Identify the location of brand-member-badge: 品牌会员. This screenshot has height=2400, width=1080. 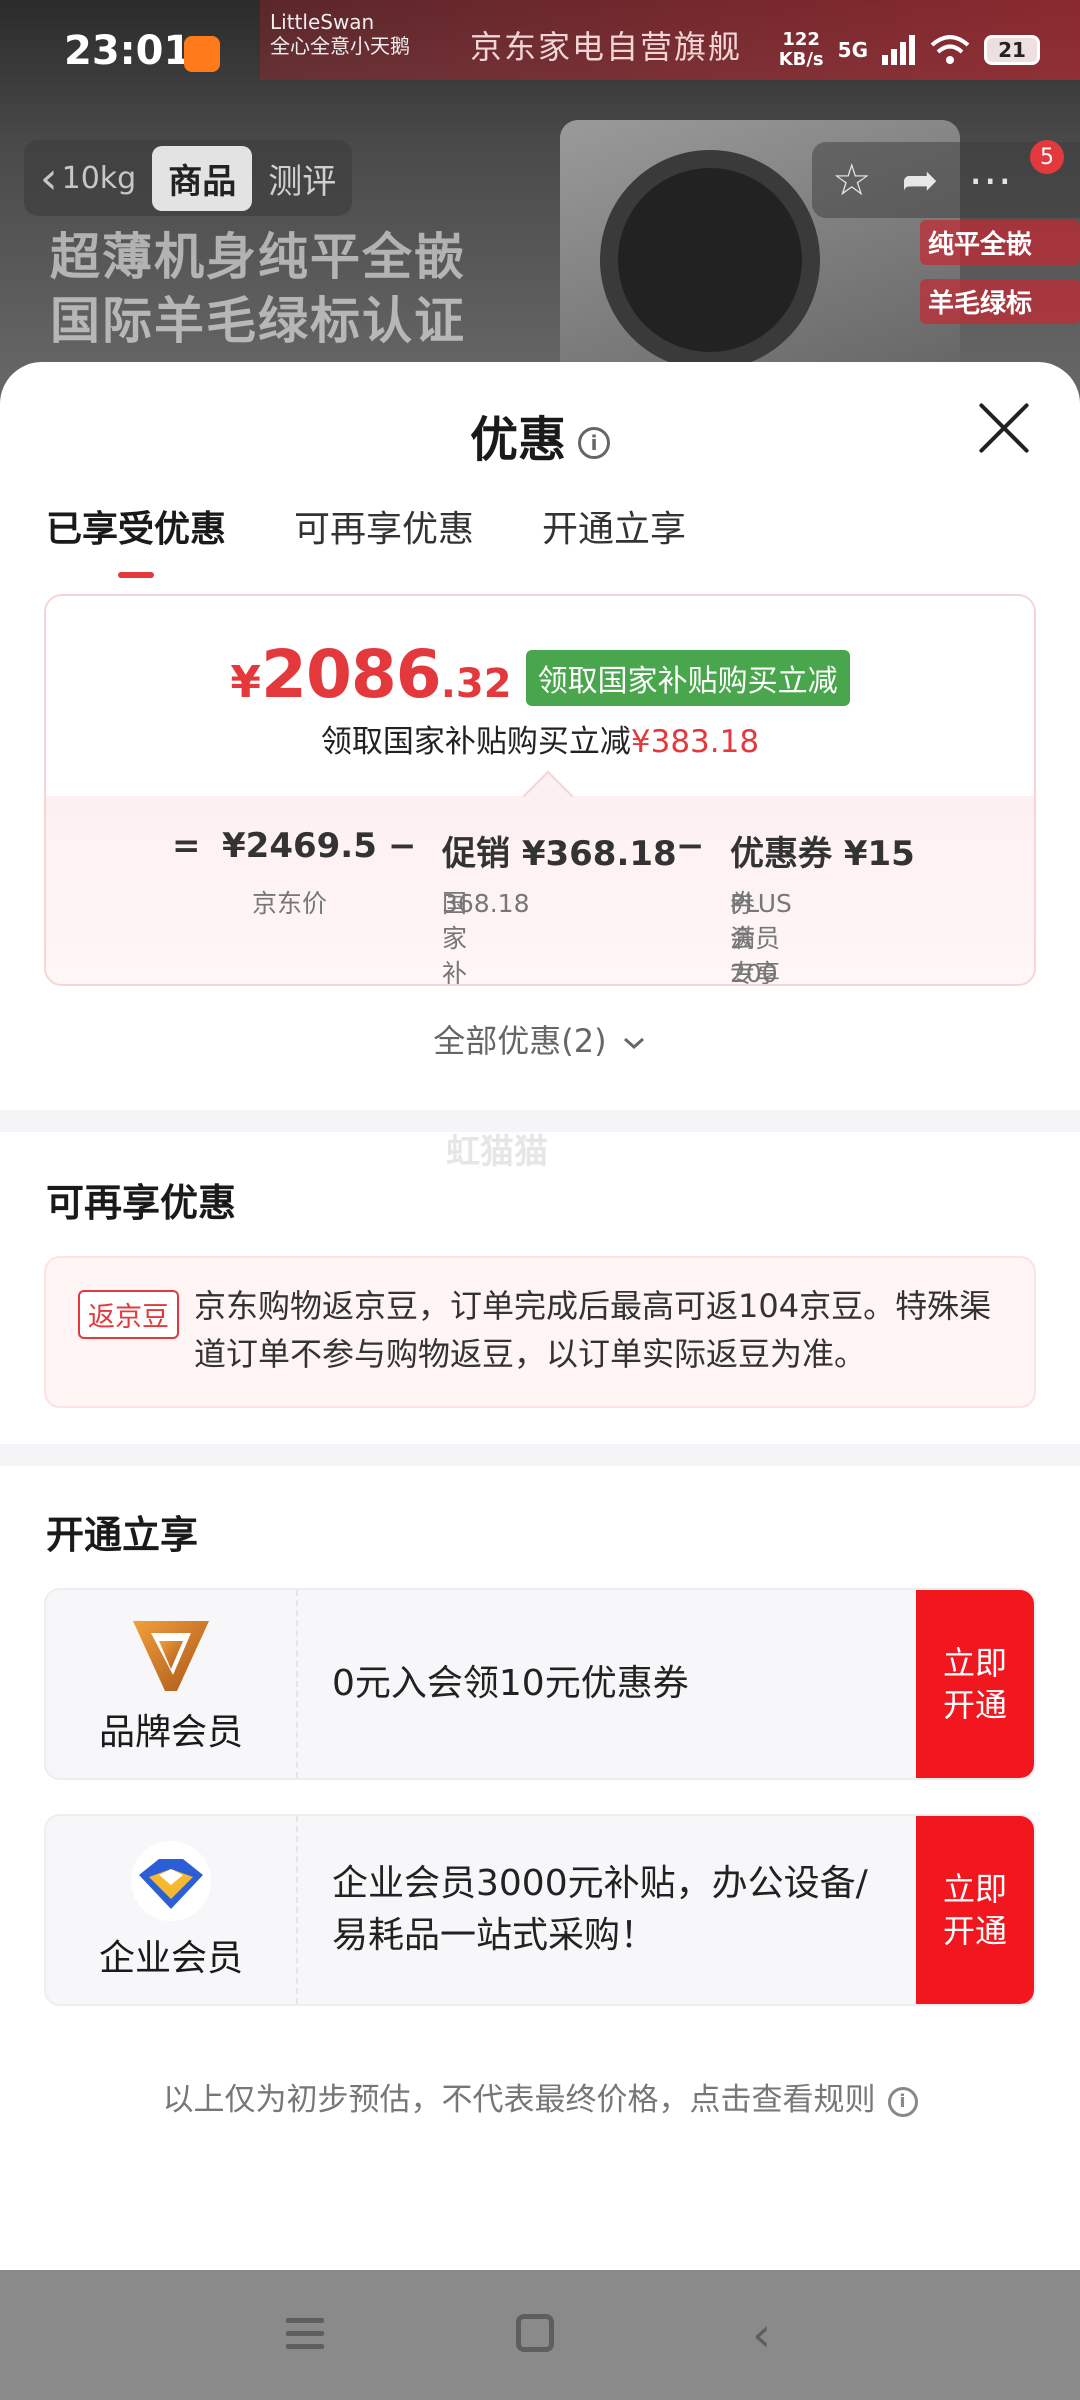
(172, 1684).